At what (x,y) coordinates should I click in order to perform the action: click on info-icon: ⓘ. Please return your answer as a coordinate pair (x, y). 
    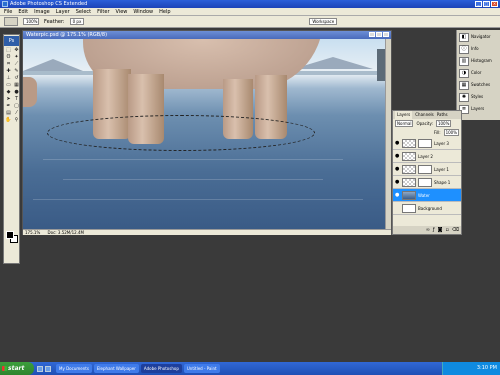
    Looking at the image, I should click on (464, 49).